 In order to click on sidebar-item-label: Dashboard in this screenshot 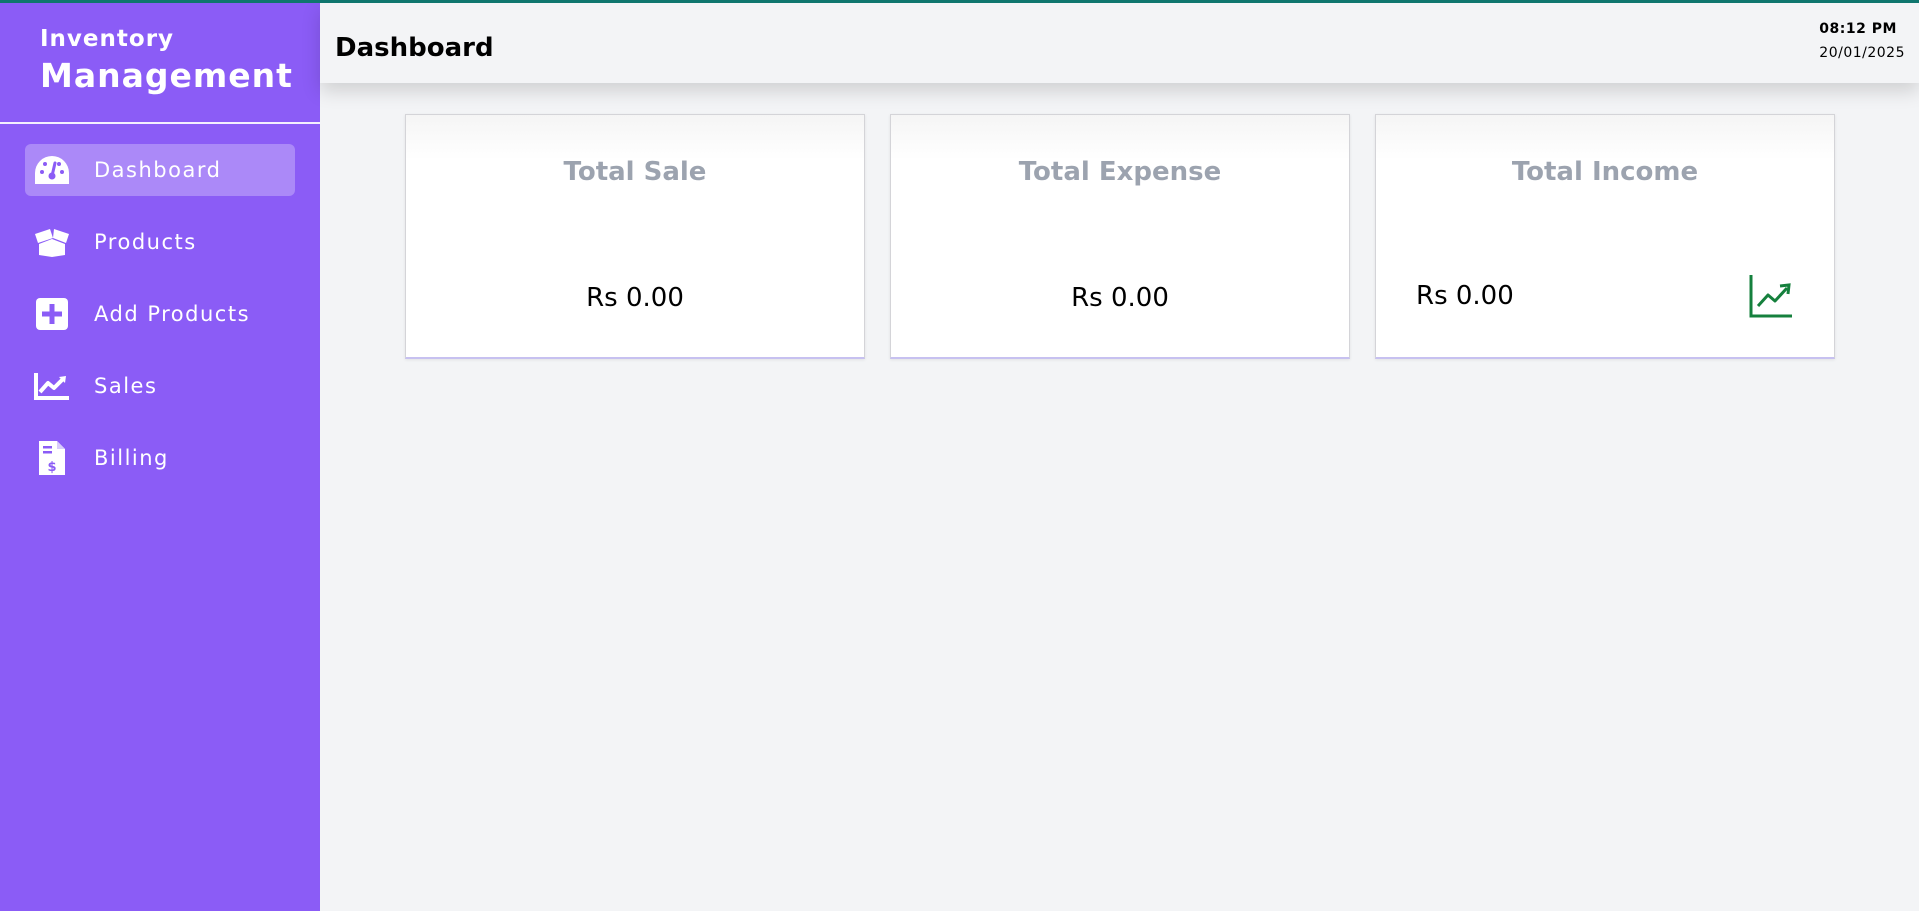, I will do `click(158, 170)`.